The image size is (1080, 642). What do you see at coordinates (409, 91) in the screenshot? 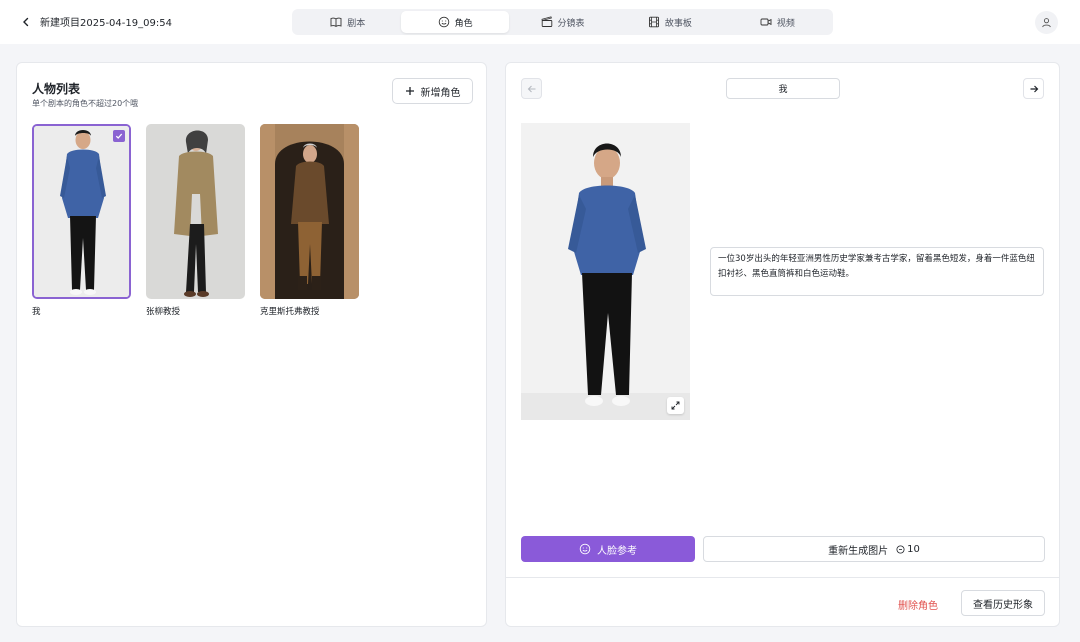
I see `plus-icon` at bounding box center [409, 91].